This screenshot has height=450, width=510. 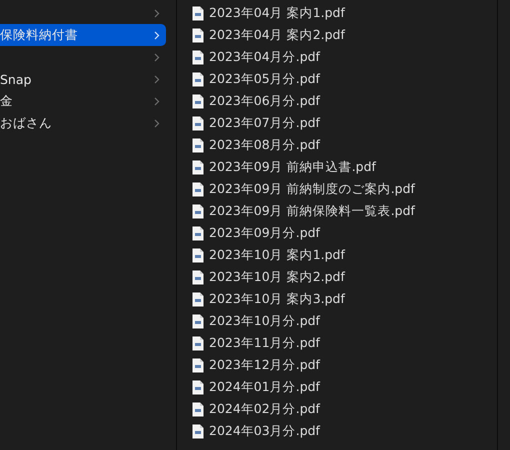 I want to click on folder-item: おばさん, so click(x=83, y=123).